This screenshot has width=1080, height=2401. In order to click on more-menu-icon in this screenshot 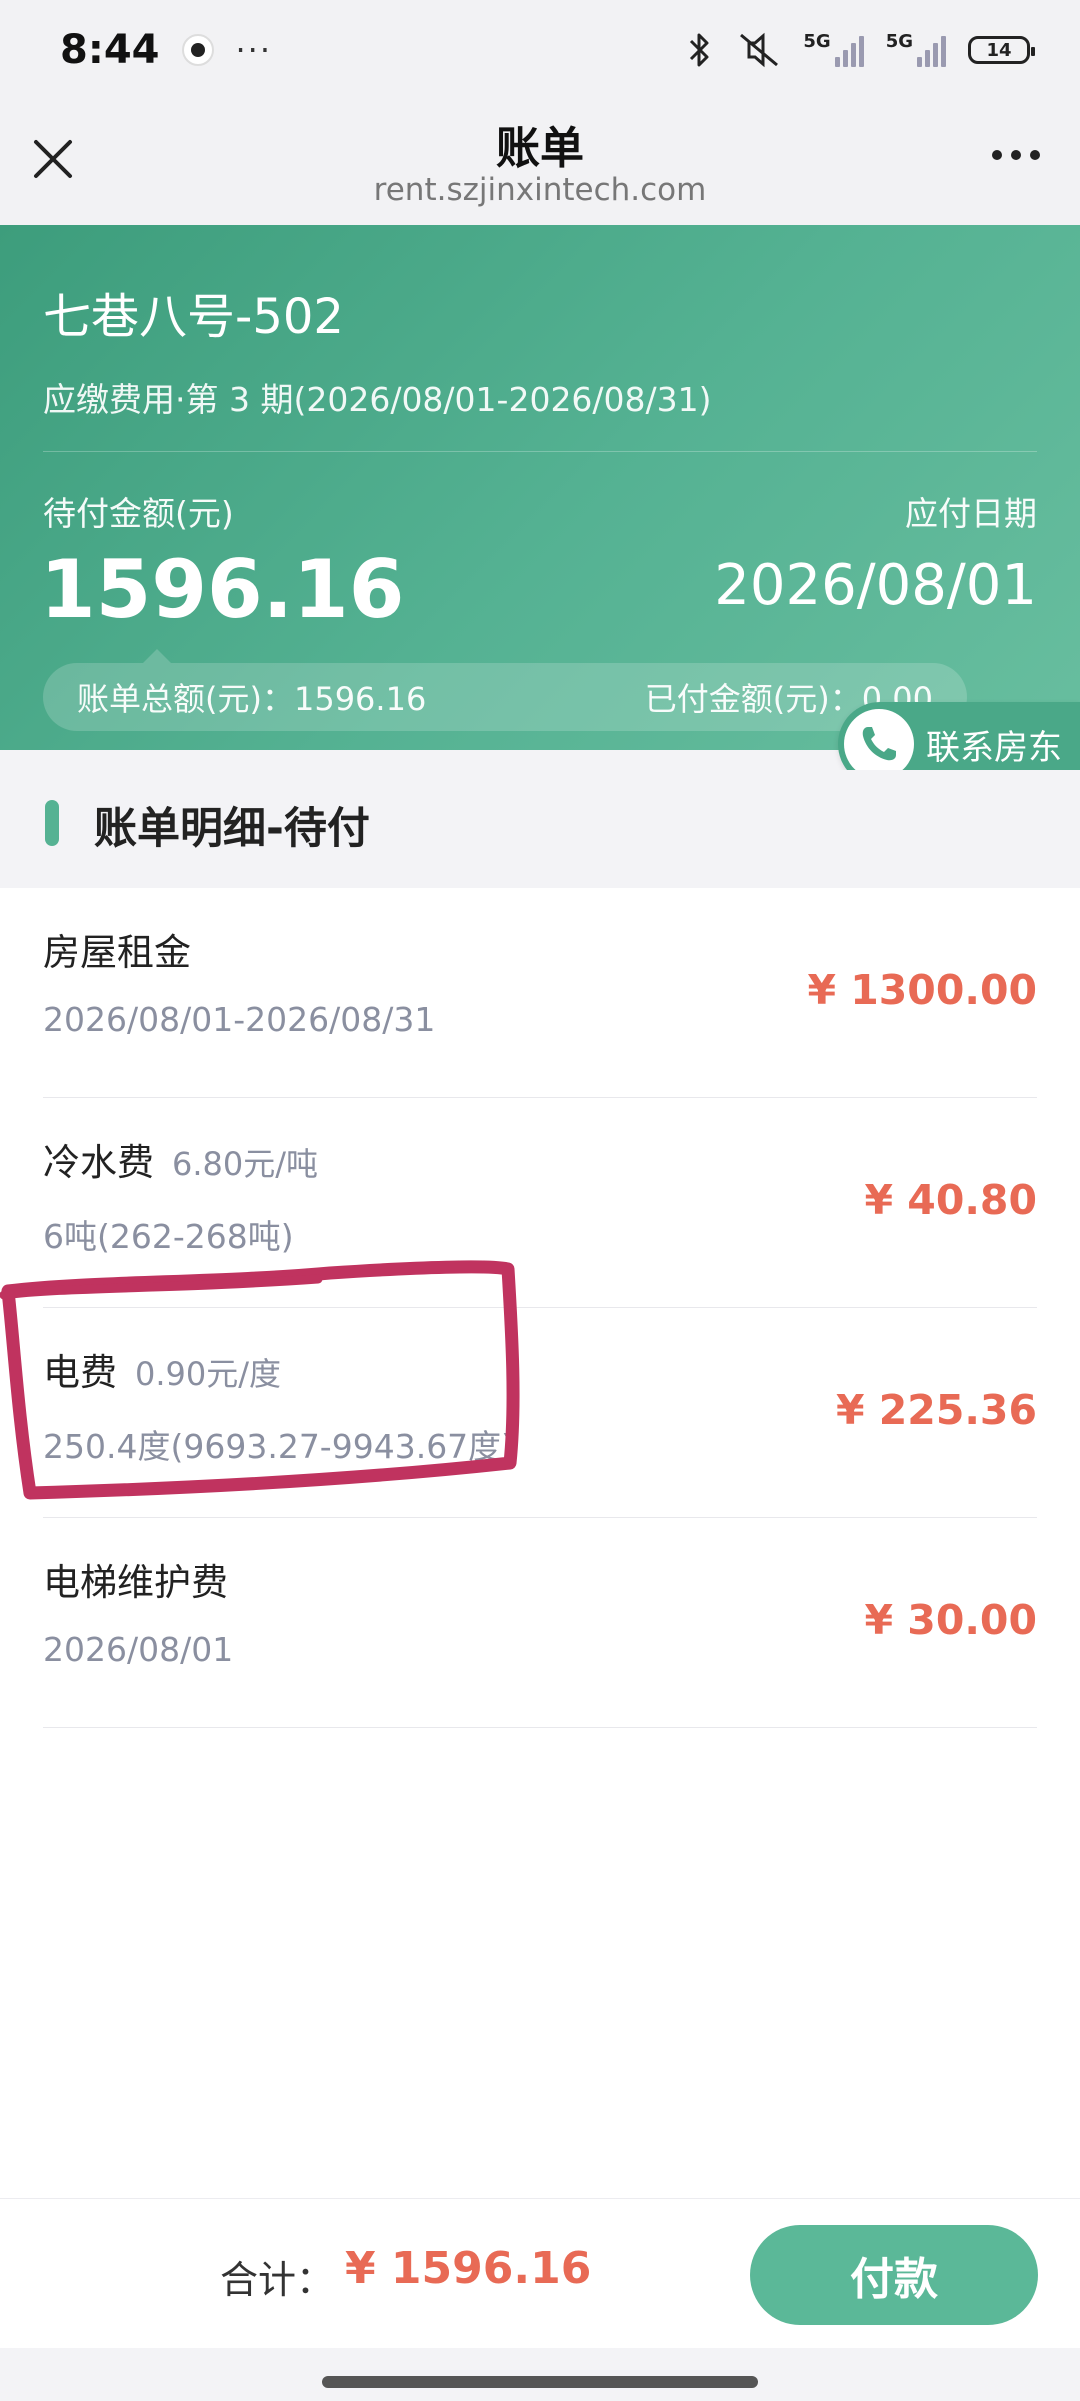, I will do `click(1016, 155)`.